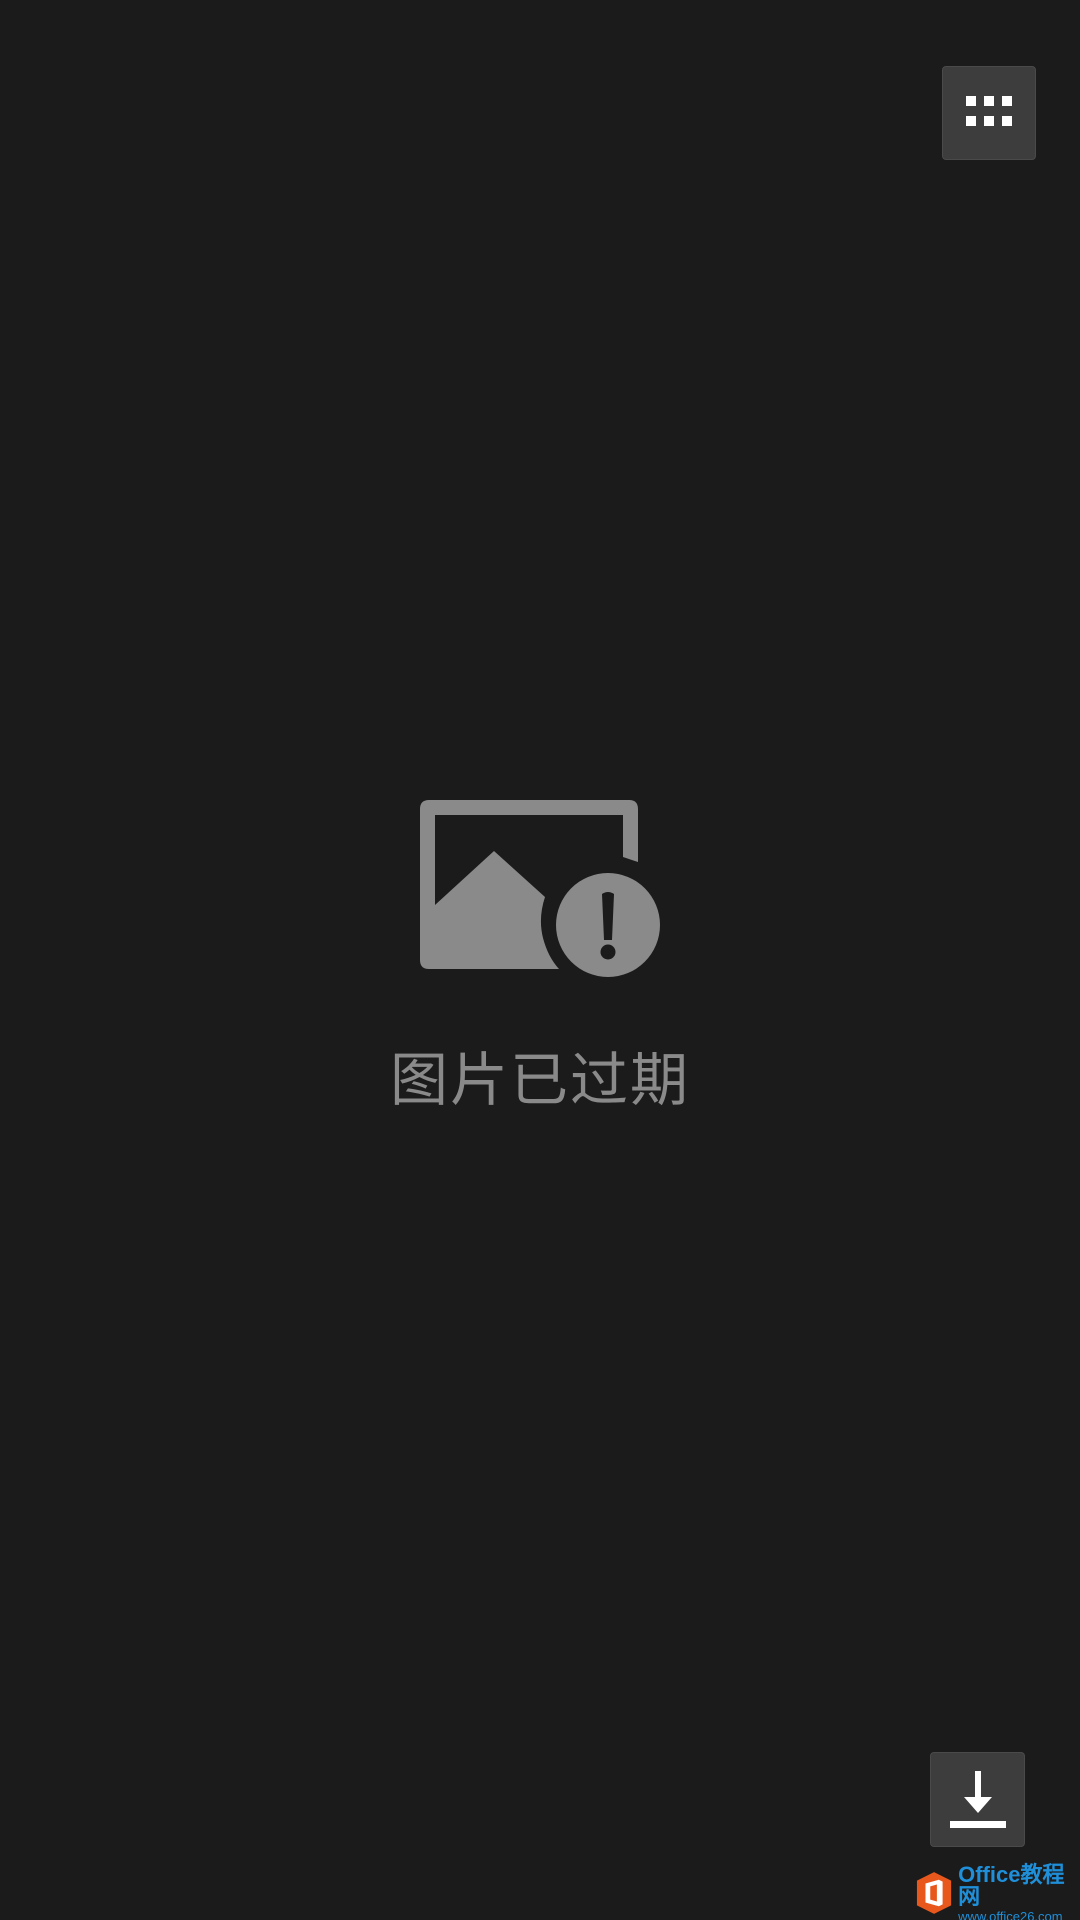 The height and width of the screenshot is (1920, 1080). I want to click on watermark-title: Office教程网, so click(1011, 1885).